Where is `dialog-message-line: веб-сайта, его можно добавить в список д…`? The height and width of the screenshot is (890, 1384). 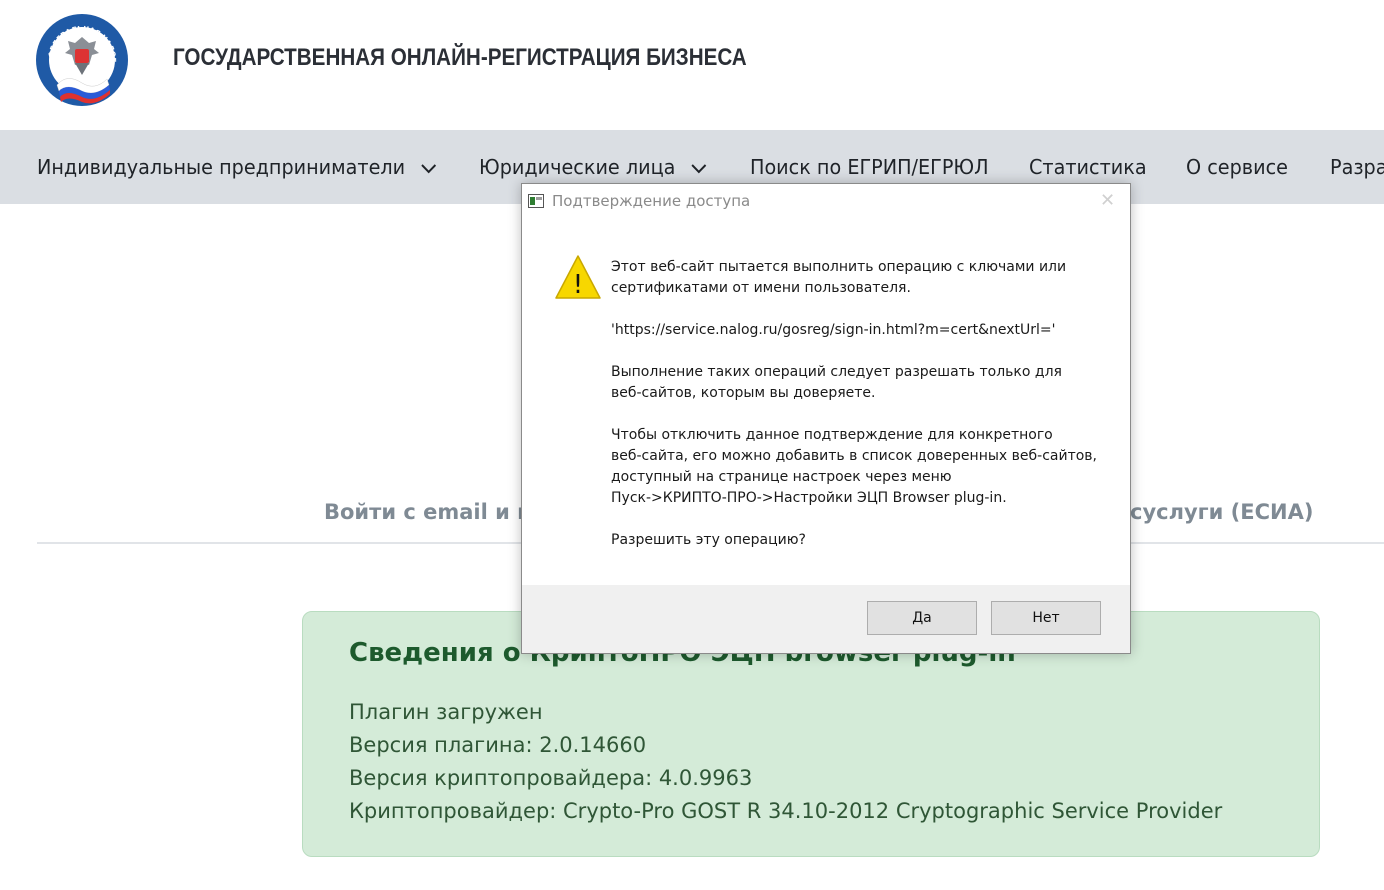
dialog-message-line: веб-сайта, его можно добавить в список д… is located at coordinates (854, 456).